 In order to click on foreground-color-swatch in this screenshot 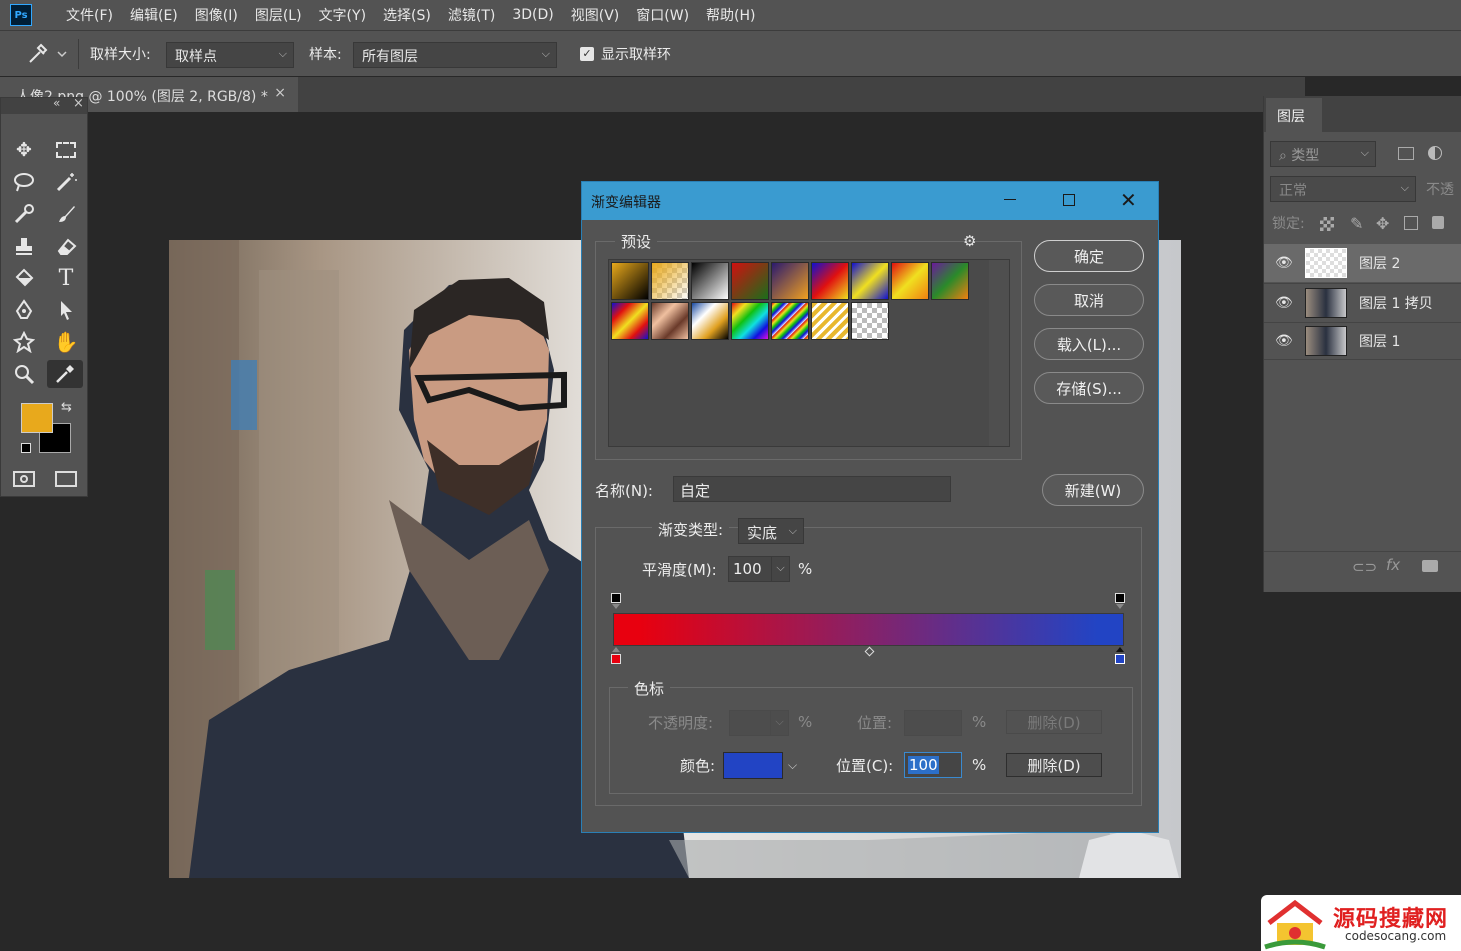, I will do `click(37, 418)`.